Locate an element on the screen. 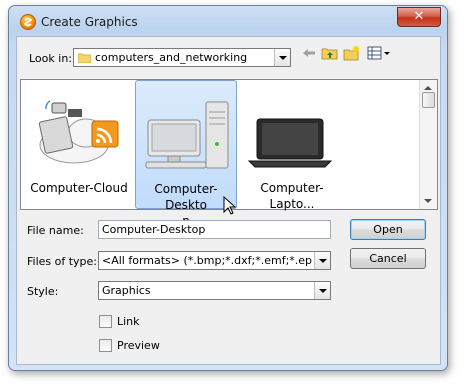 This screenshot has width=464, height=387. style-label: Style: is located at coordinates (43, 291).